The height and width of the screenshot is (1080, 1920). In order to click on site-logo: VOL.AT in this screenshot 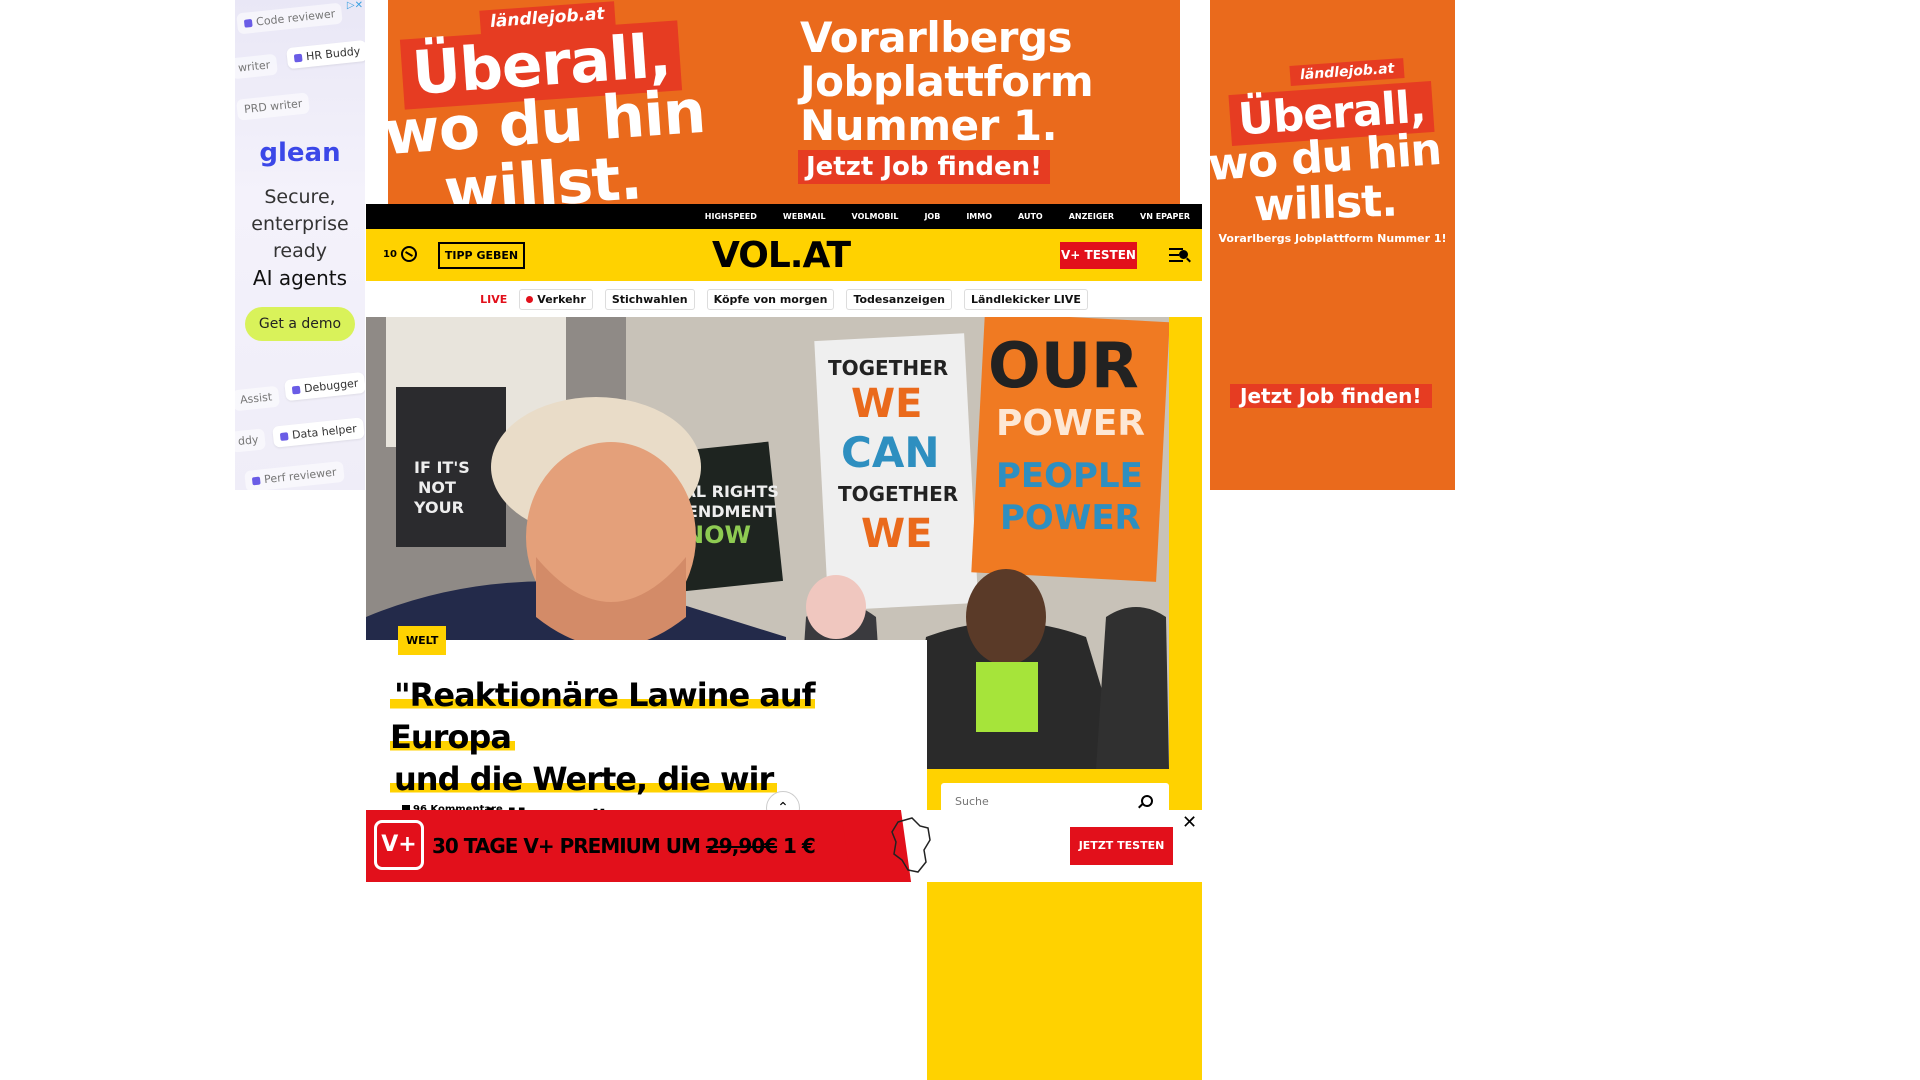, I will do `click(781, 255)`.